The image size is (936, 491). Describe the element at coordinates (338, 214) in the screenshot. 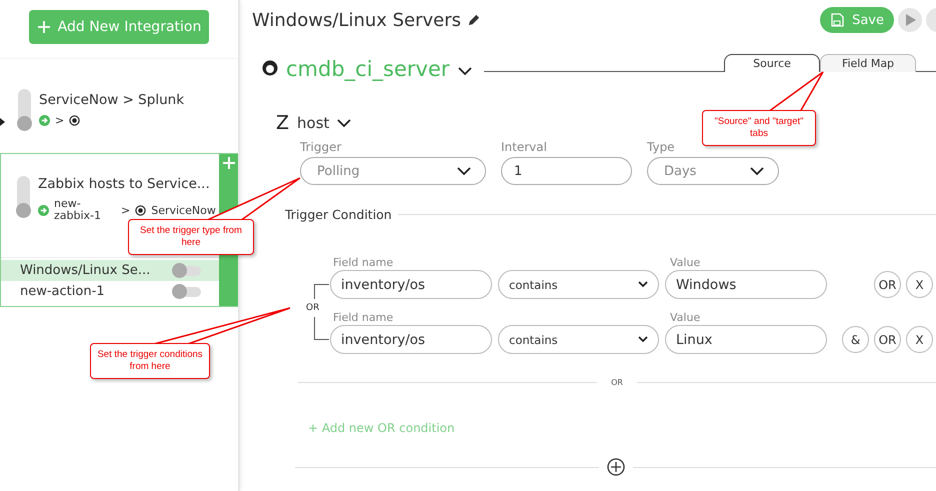

I see `section-title: Trigger Condition` at that location.